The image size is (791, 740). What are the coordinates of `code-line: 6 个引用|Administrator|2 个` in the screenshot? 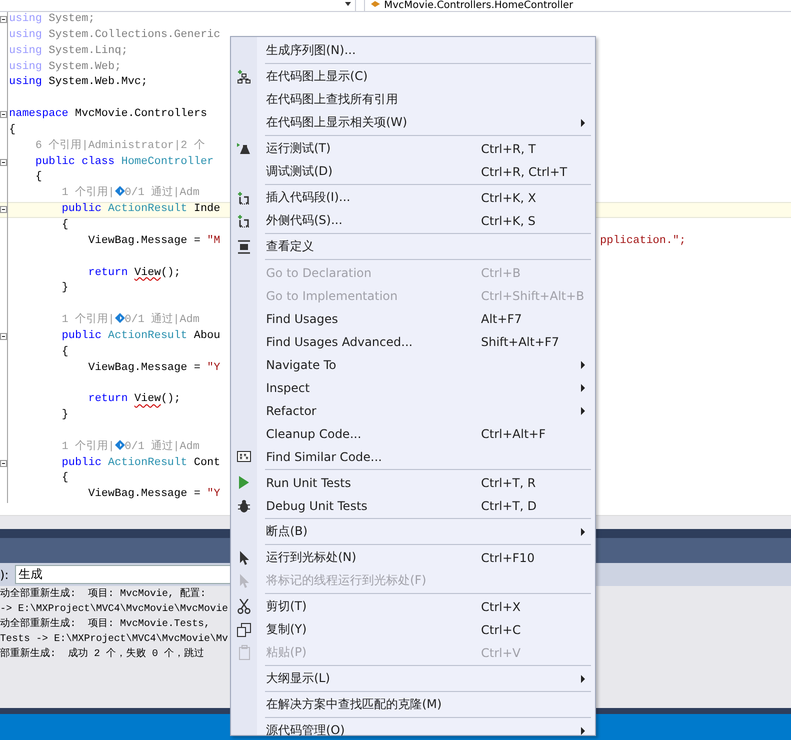 It's located at (119, 146).